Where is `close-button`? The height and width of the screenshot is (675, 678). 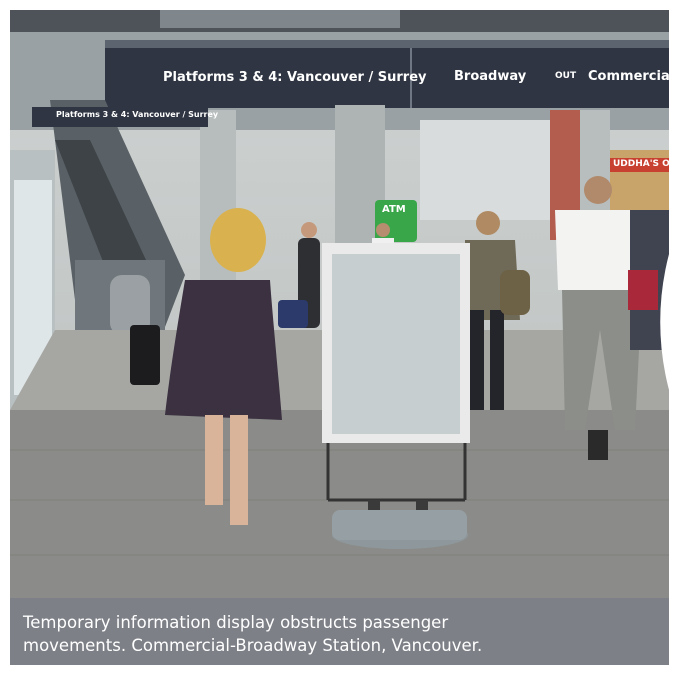 close-button is located at coordinates (633, 209).